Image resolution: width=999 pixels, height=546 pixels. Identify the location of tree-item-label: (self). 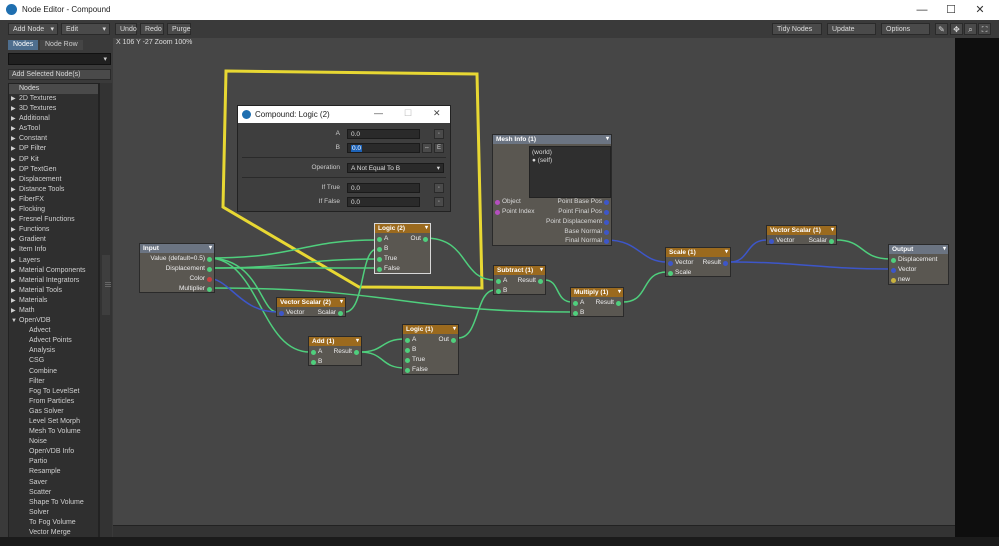
(545, 160).